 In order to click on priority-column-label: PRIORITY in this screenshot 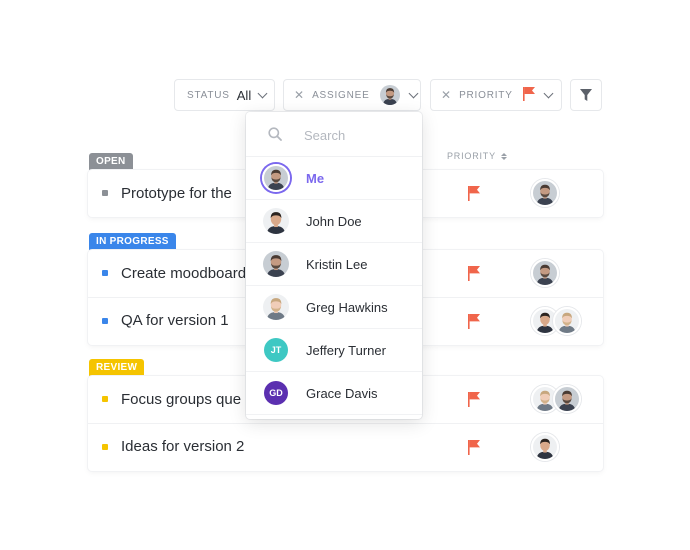, I will do `click(471, 156)`.